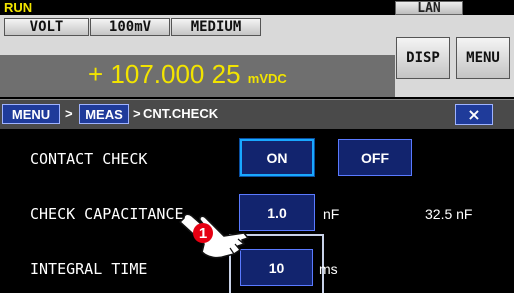 The image size is (514, 293). Describe the element at coordinates (216, 27) in the screenshot. I see `speed-button: MEDIUM` at that location.